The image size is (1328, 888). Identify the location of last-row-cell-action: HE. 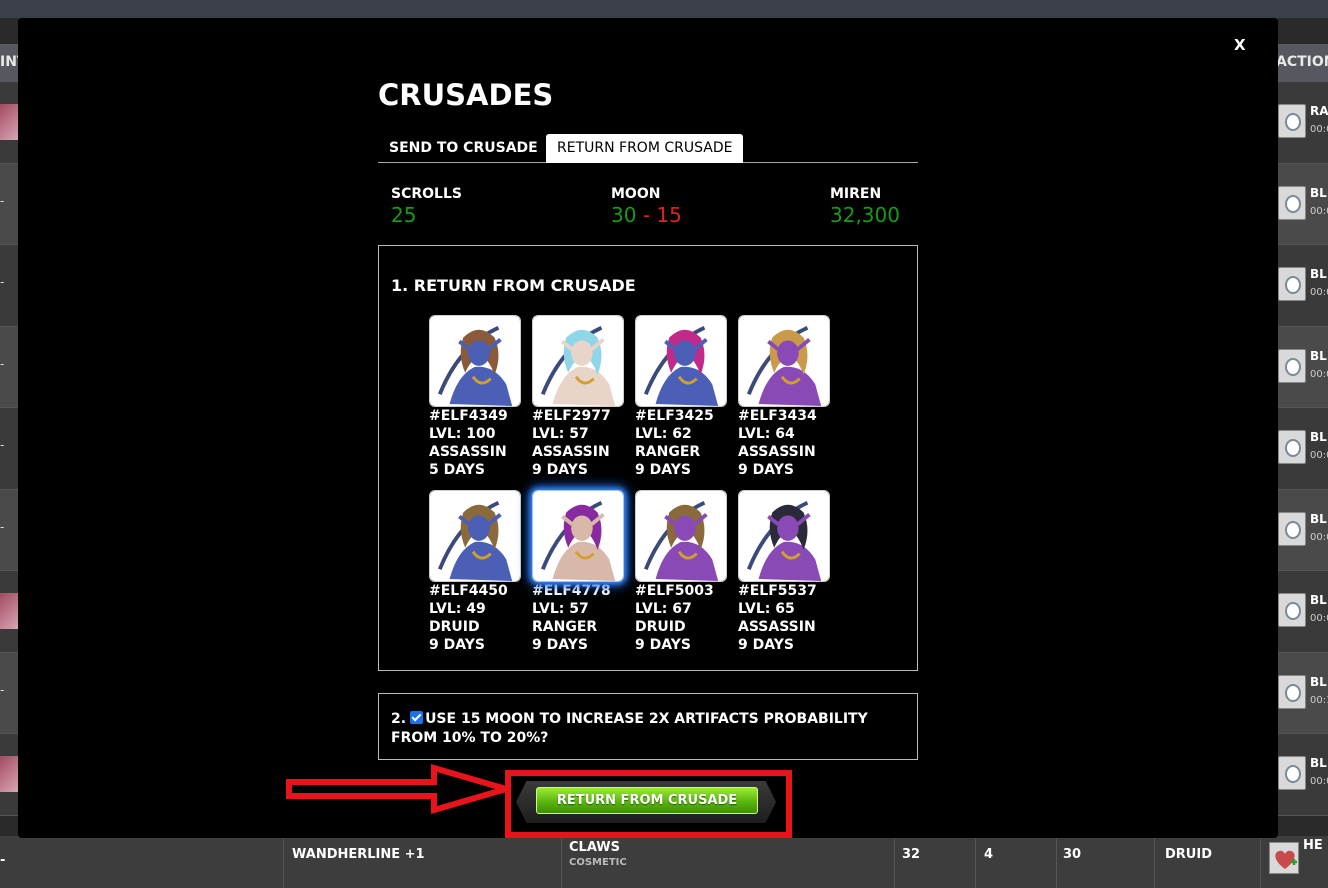
(1294, 862).